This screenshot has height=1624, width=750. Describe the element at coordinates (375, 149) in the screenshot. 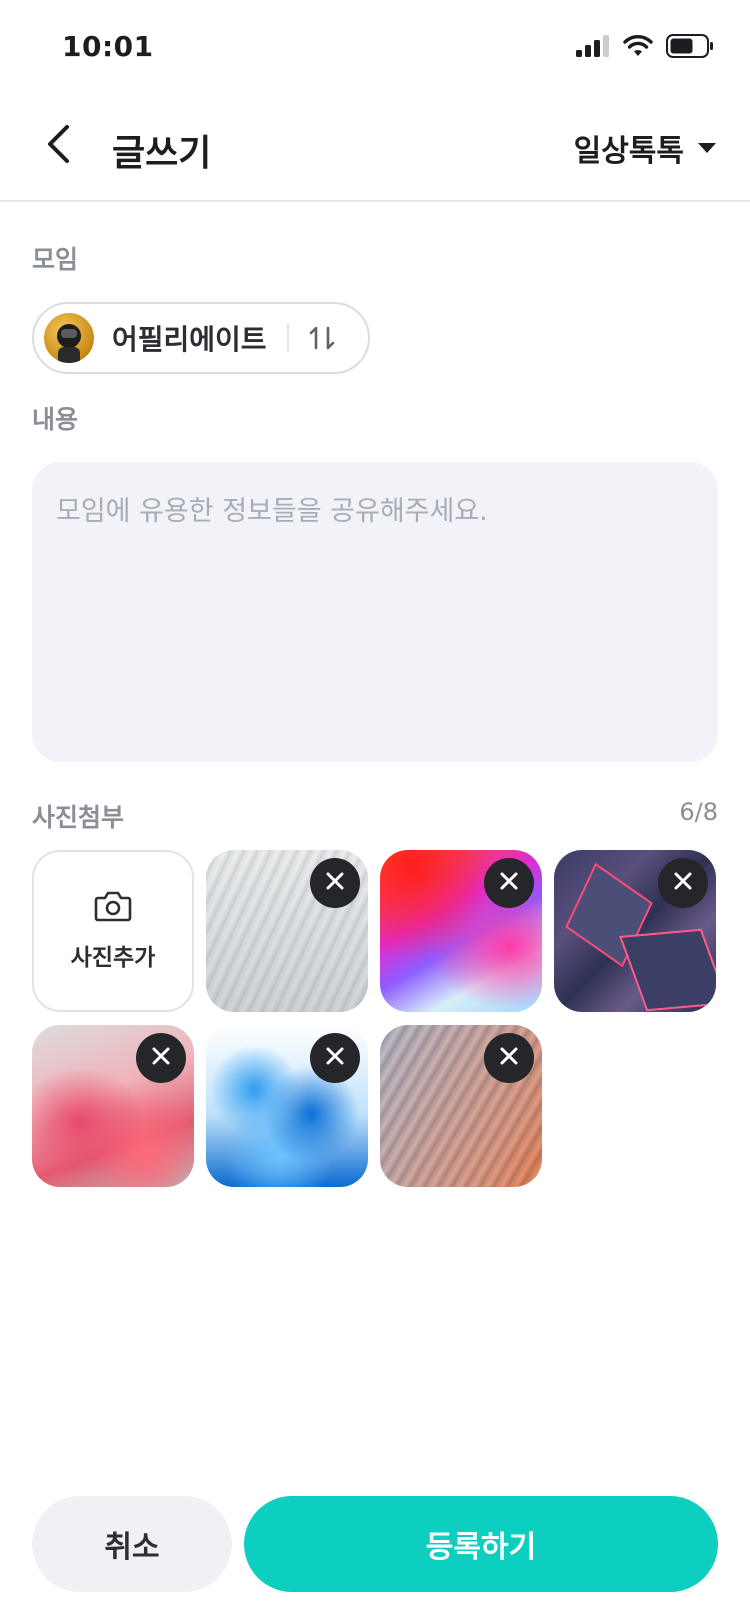

I see `header: 글쓰기 일상톡톡` at that location.